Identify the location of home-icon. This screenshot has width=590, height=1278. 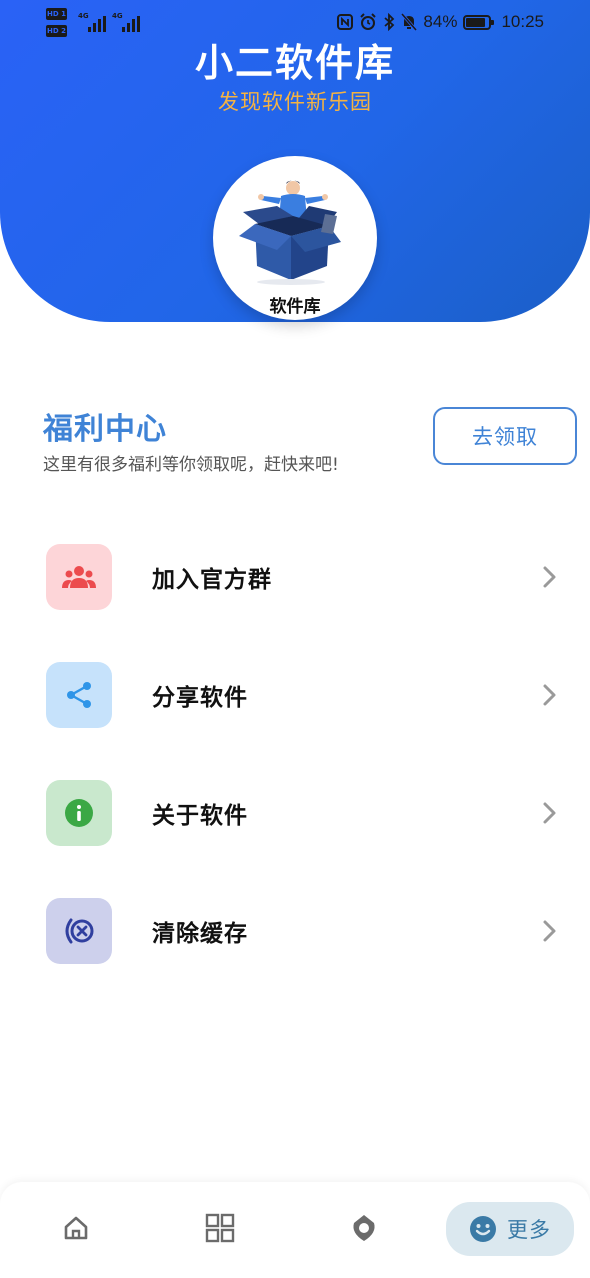
(76, 1228).